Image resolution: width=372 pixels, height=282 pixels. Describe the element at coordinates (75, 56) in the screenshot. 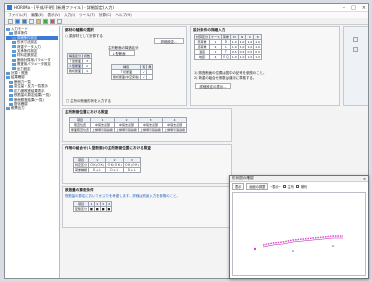

I see `col-header: 構造区分` at that location.